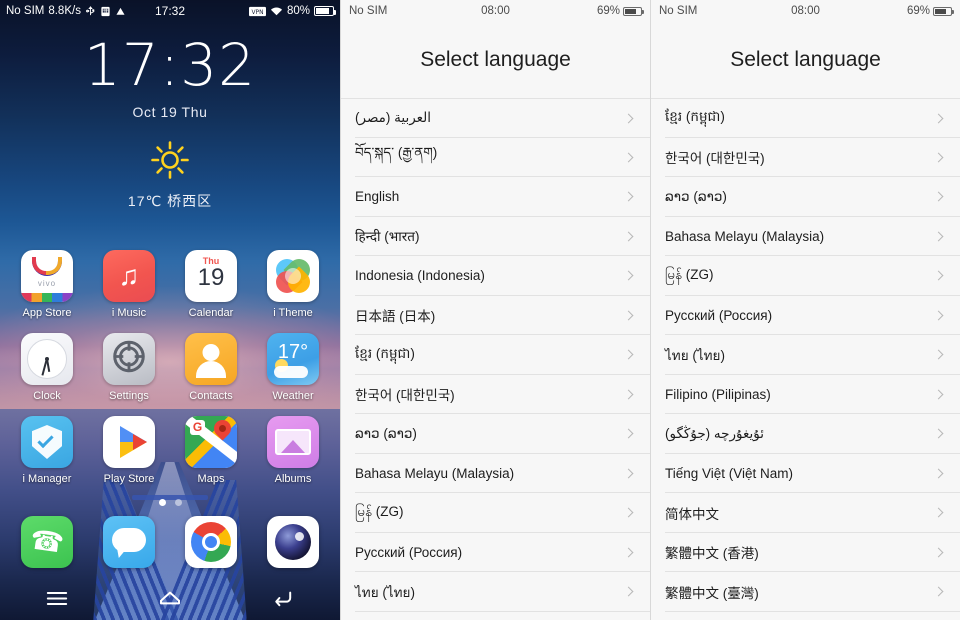 The image size is (960, 620). I want to click on app-calendar: Thu 19 Calendar, so click(211, 284).